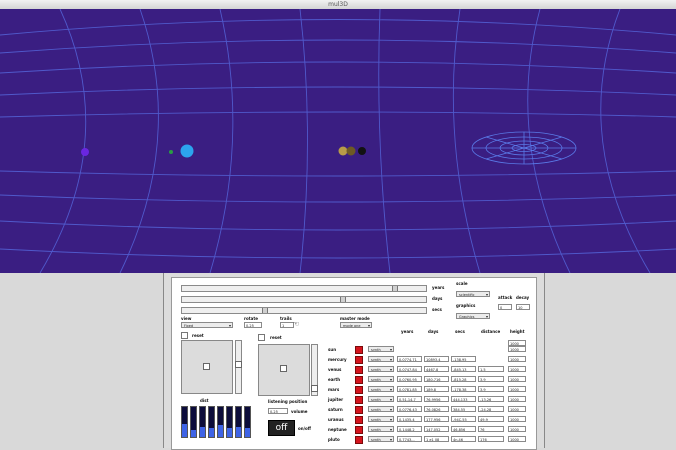 This screenshot has height=450, width=676. What do you see at coordinates (491, 439) in the screenshot?
I see `planet-distance-number: 176` at bounding box center [491, 439].